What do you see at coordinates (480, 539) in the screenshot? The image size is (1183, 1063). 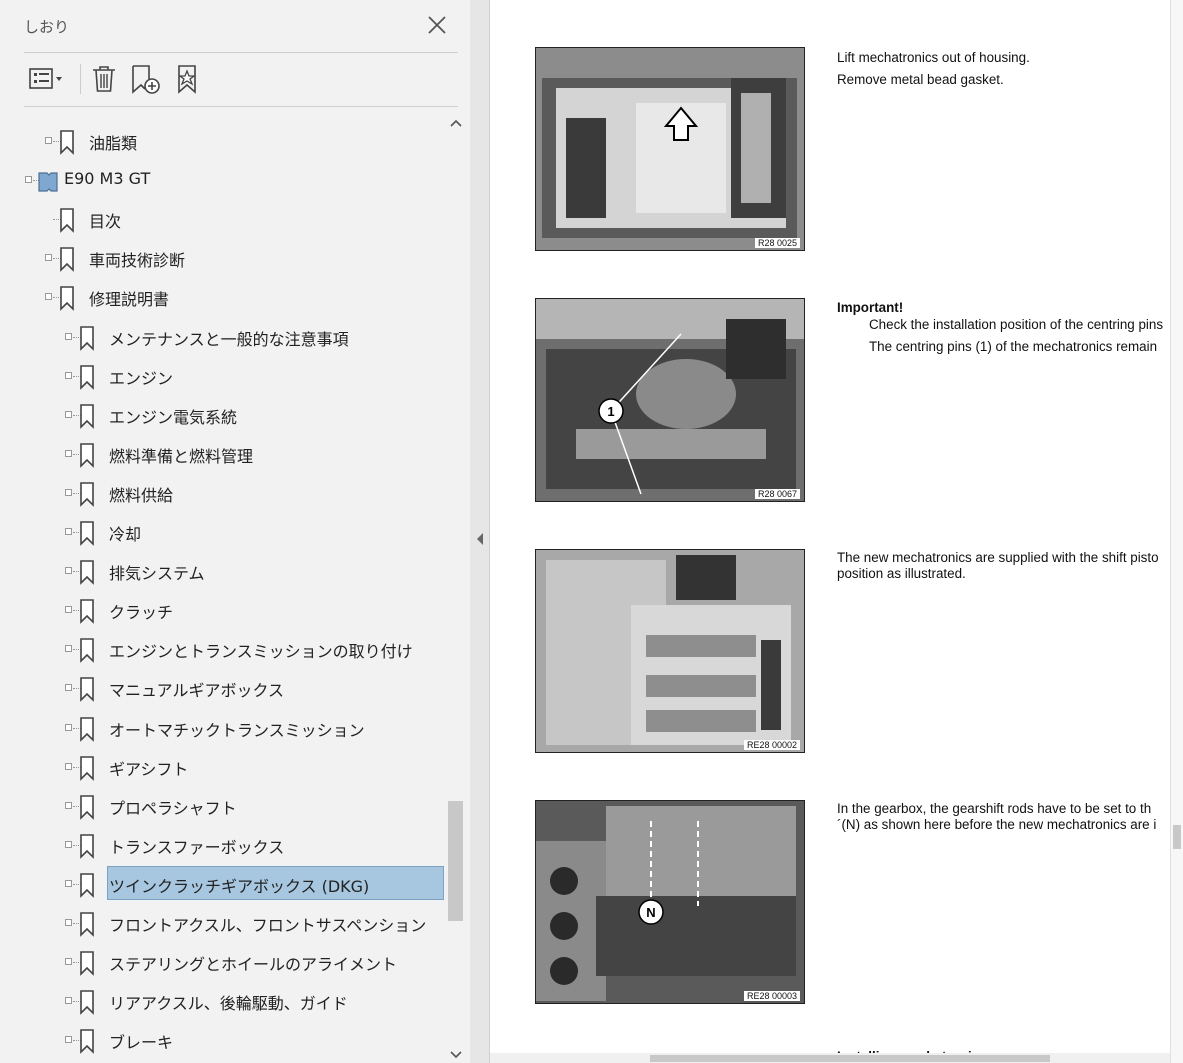 I see `collapse-panel-icon` at bounding box center [480, 539].